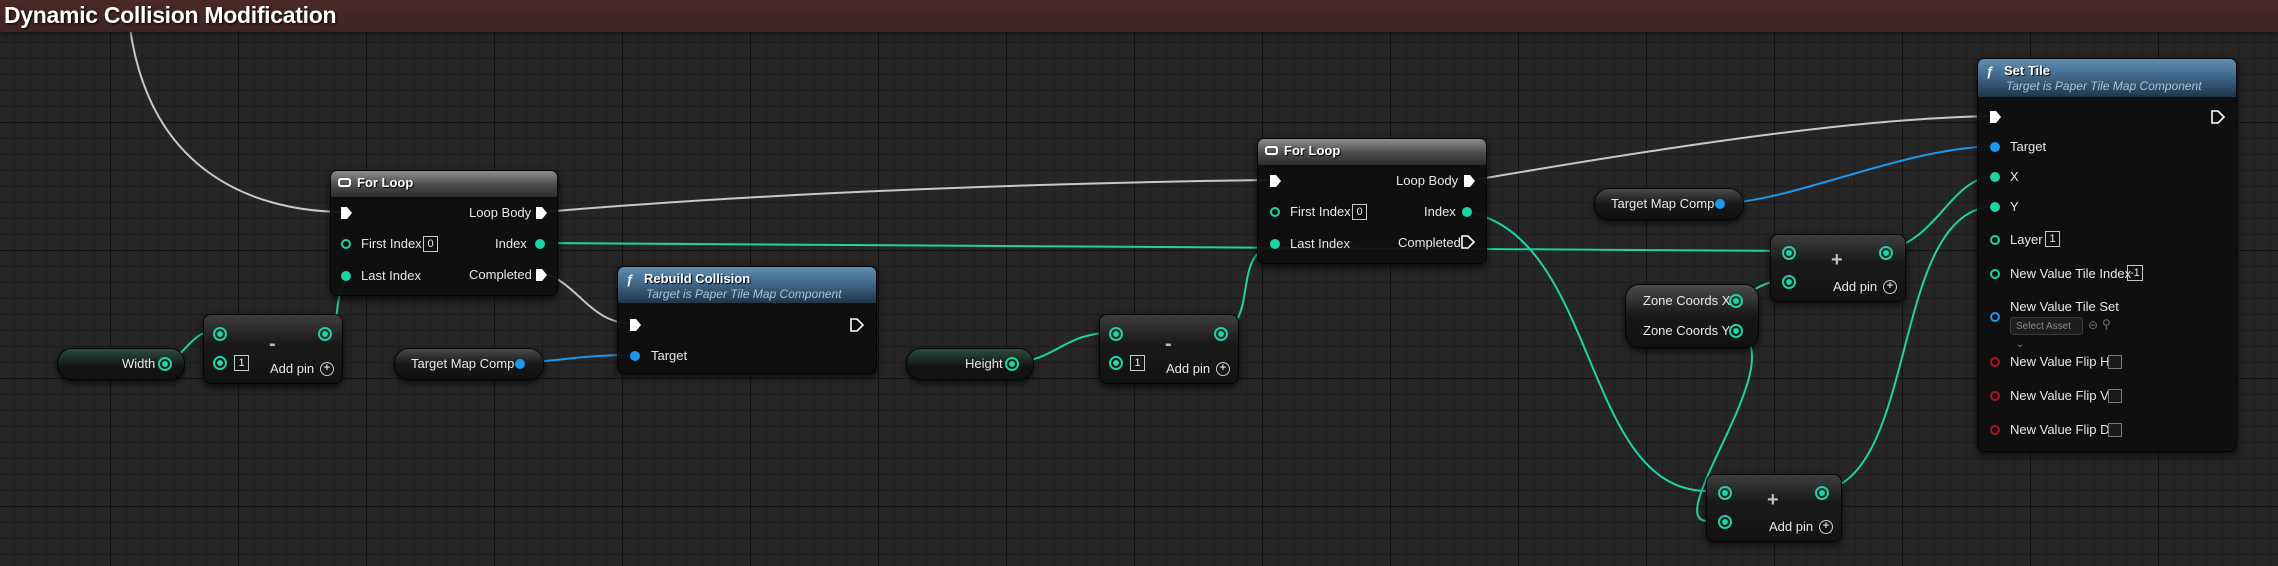  What do you see at coordinates (165, 364) in the screenshot?
I see `width-output-pin` at bounding box center [165, 364].